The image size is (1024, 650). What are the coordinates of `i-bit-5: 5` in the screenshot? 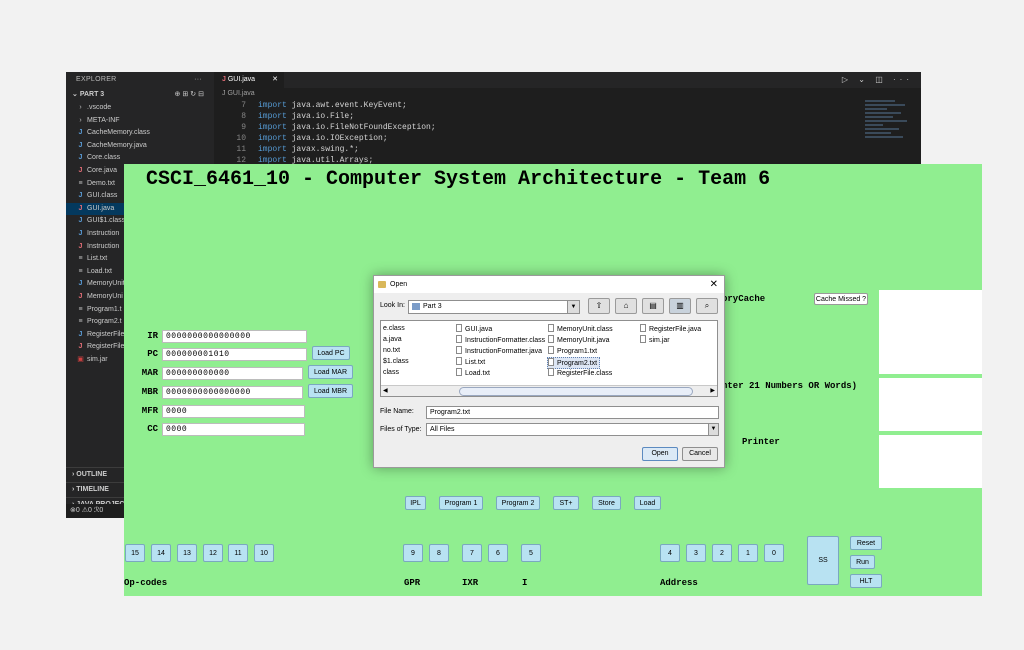 It's located at (531, 553).